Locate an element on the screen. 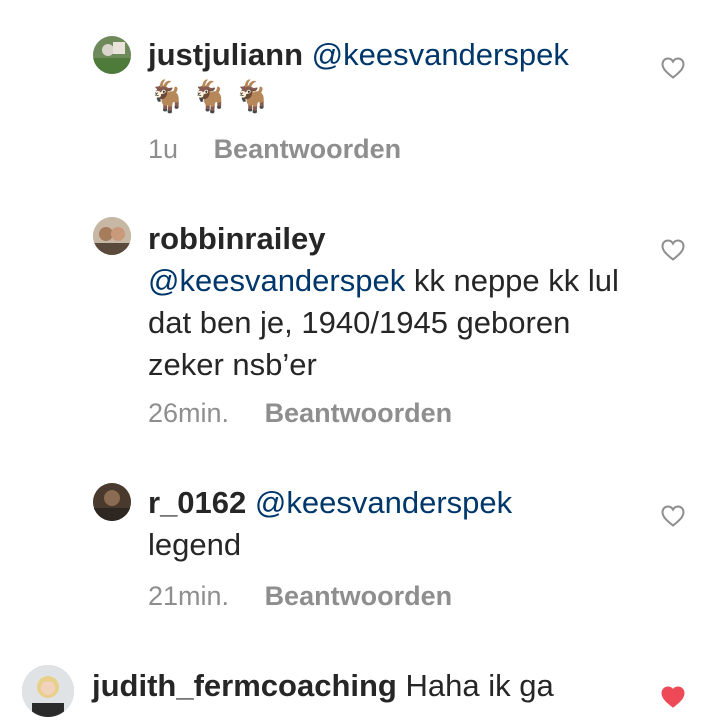 This screenshot has height=720, width=720. comment-text: 🐐🐐🐐 is located at coordinates (212, 96).